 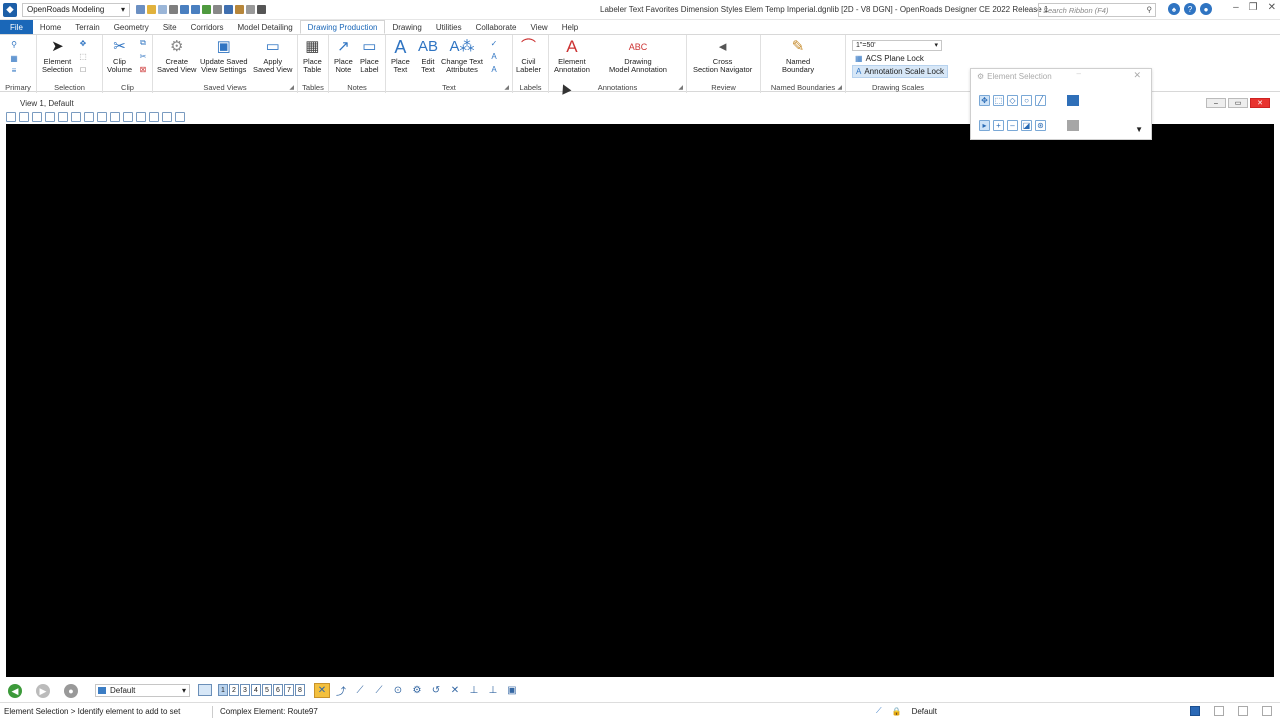 What do you see at coordinates (143, 43) in the screenshot?
I see `clip-mask-icon: ⧉` at bounding box center [143, 43].